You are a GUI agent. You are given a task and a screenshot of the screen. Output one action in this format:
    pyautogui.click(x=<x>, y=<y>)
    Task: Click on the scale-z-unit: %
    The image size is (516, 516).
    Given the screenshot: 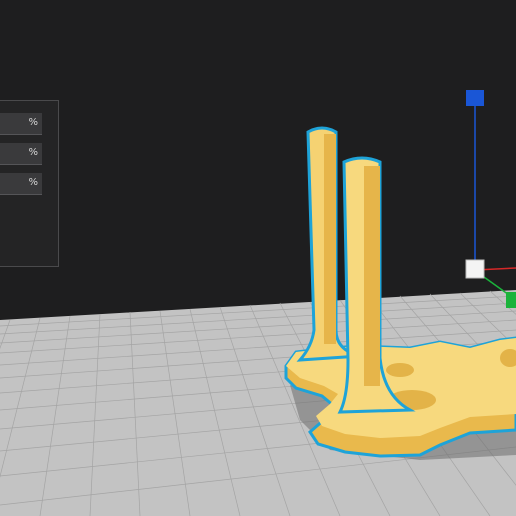 What is the action you would take?
    pyautogui.click(x=33, y=182)
    